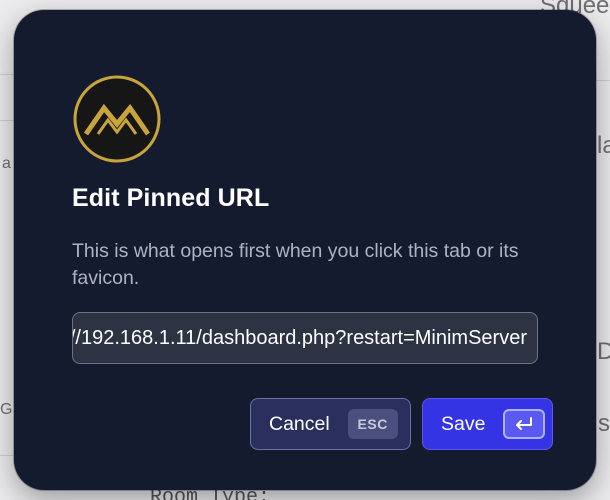  I want to click on pinned-url-input, so click(305, 338).